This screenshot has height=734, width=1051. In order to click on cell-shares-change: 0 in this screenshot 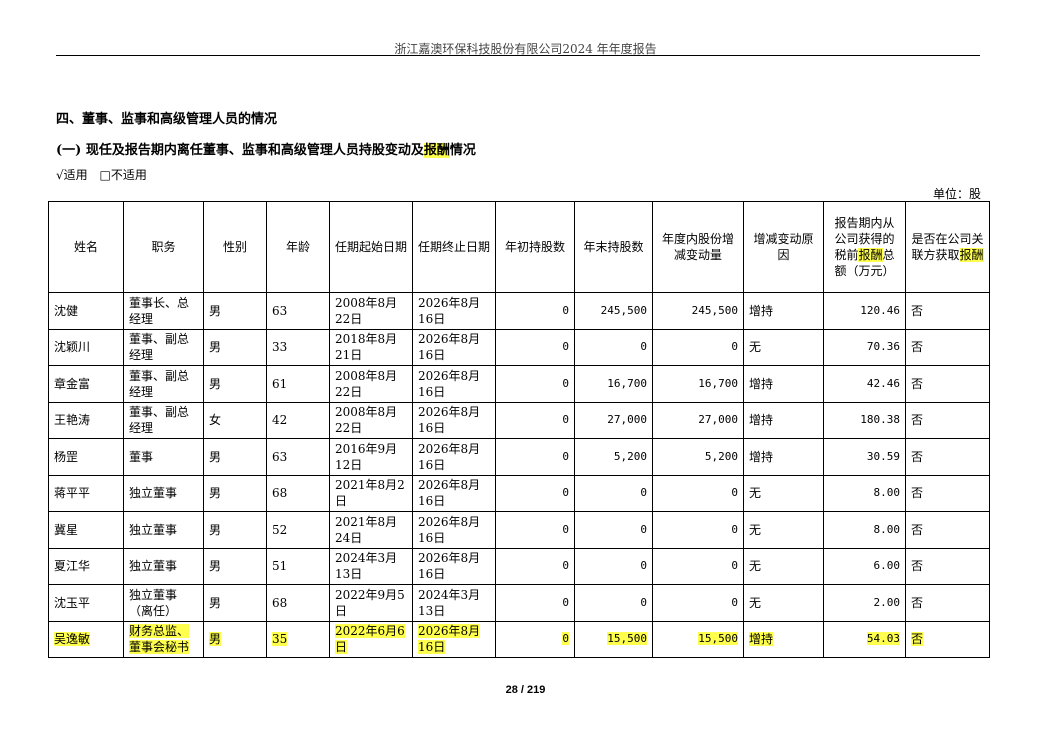, I will do `click(698, 493)`.